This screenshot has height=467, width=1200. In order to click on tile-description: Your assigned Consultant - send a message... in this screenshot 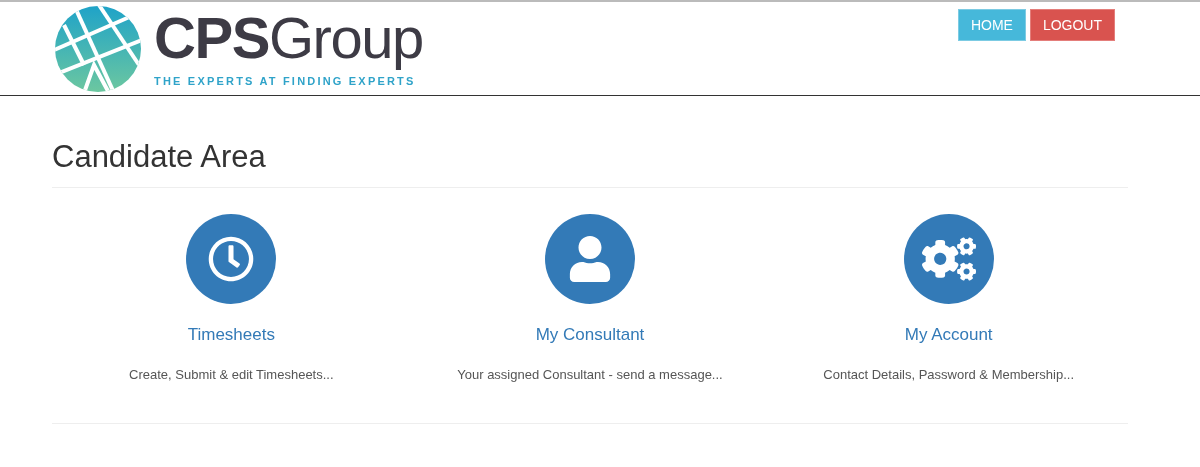, I will do `click(590, 375)`.